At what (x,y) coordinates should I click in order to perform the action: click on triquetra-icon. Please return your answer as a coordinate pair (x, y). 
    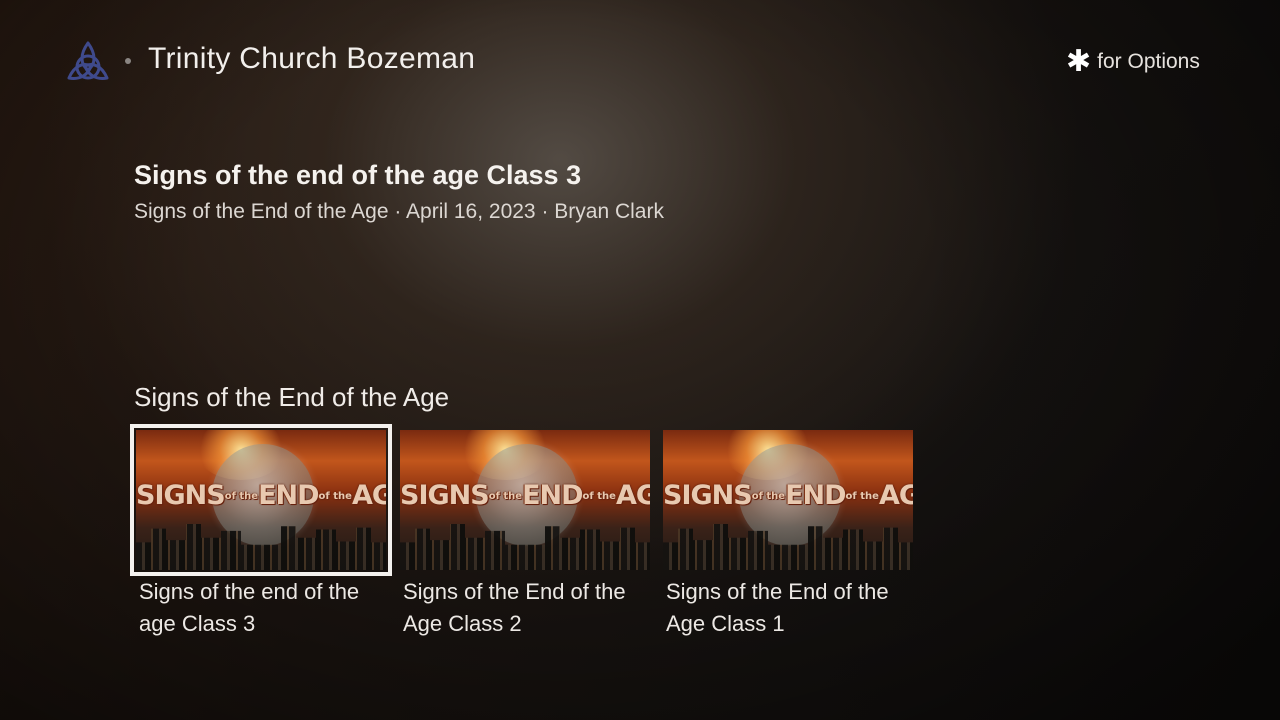
    Looking at the image, I should click on (88, 60).